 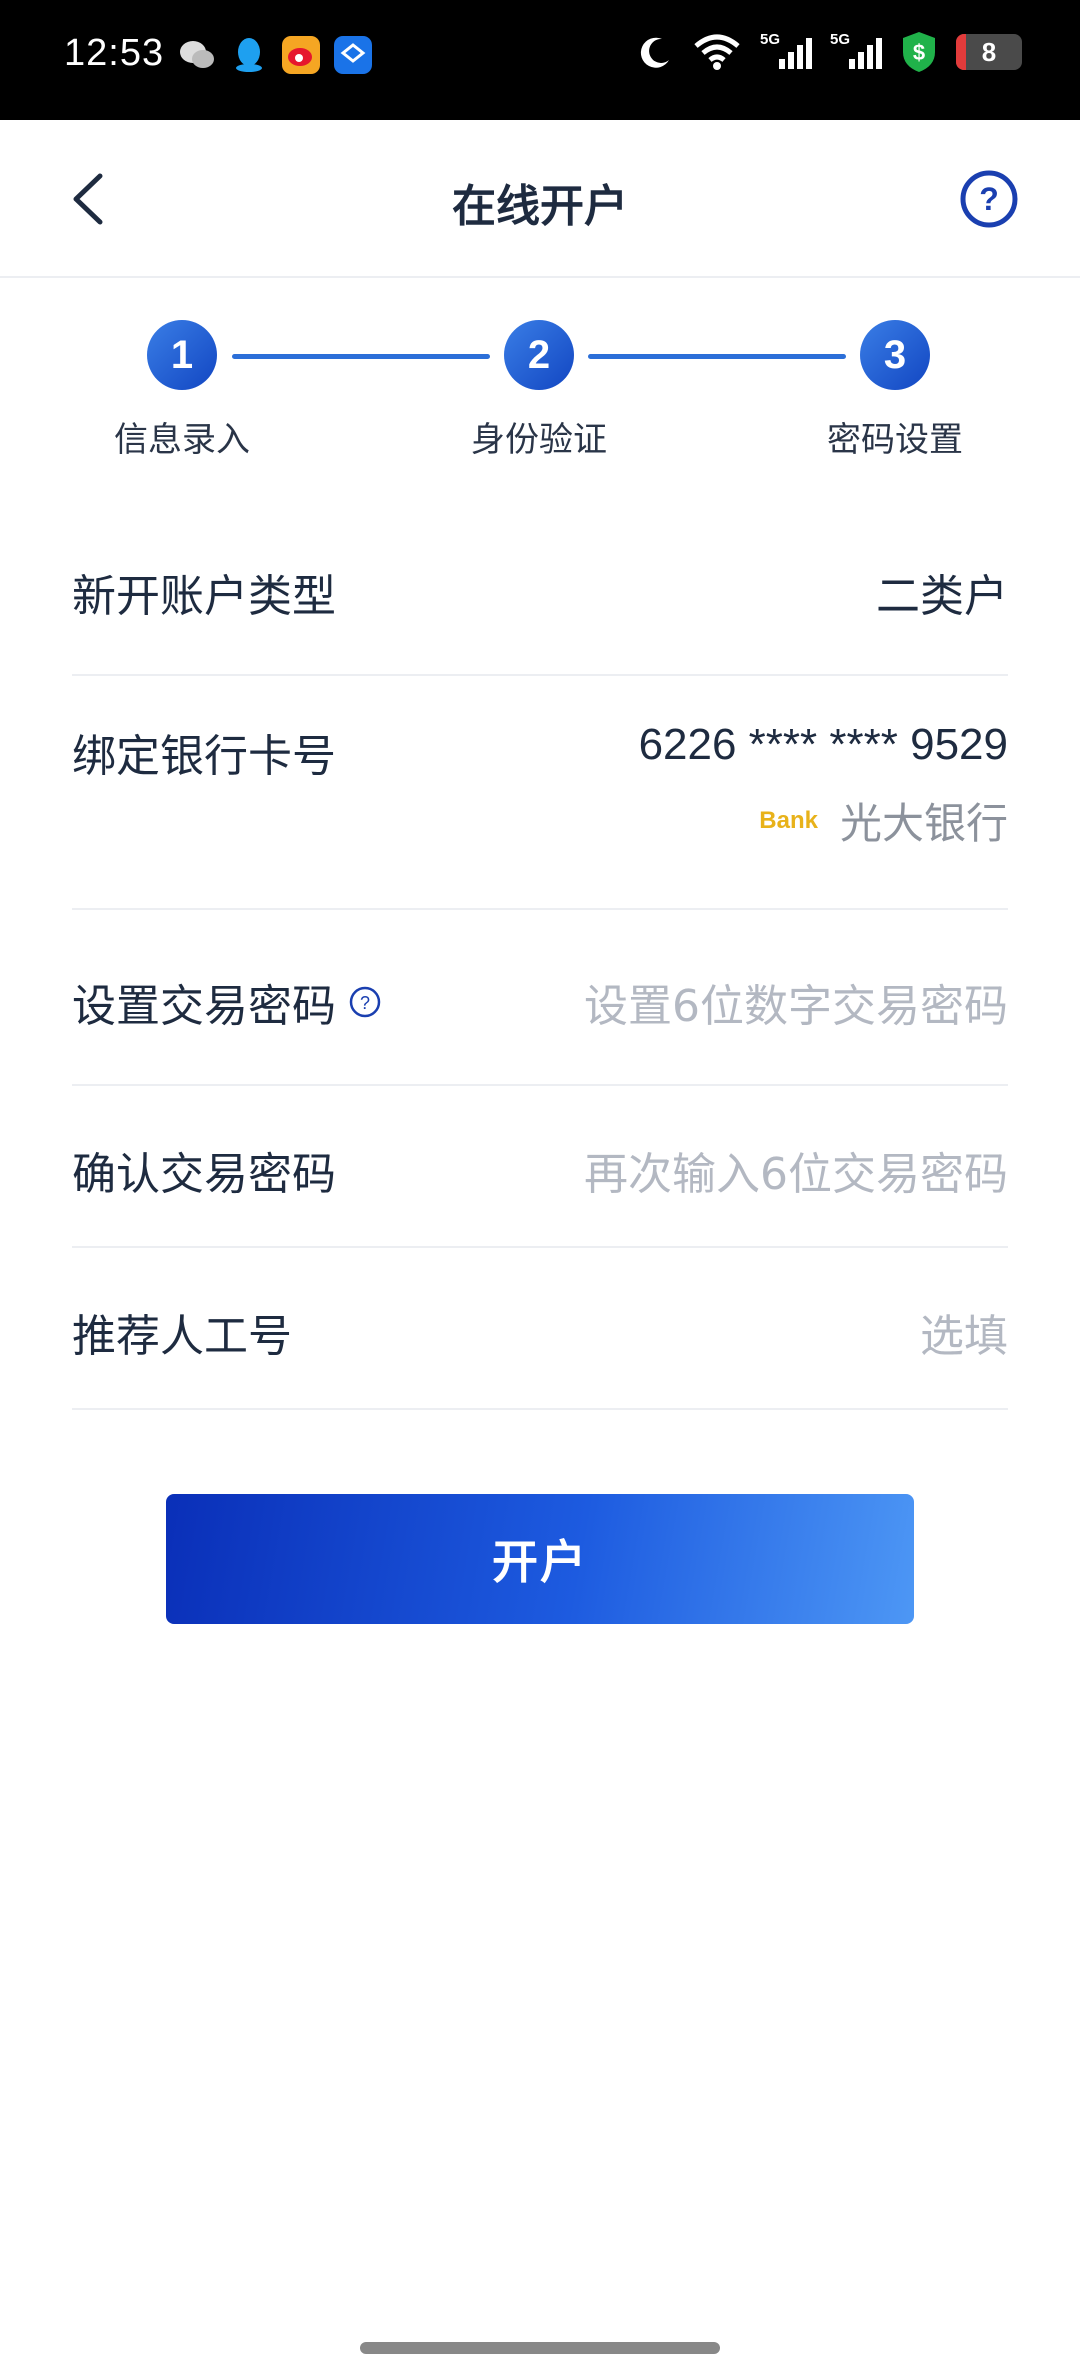 I want to click on bank-logo: Bank, so click(x=788, y=820).